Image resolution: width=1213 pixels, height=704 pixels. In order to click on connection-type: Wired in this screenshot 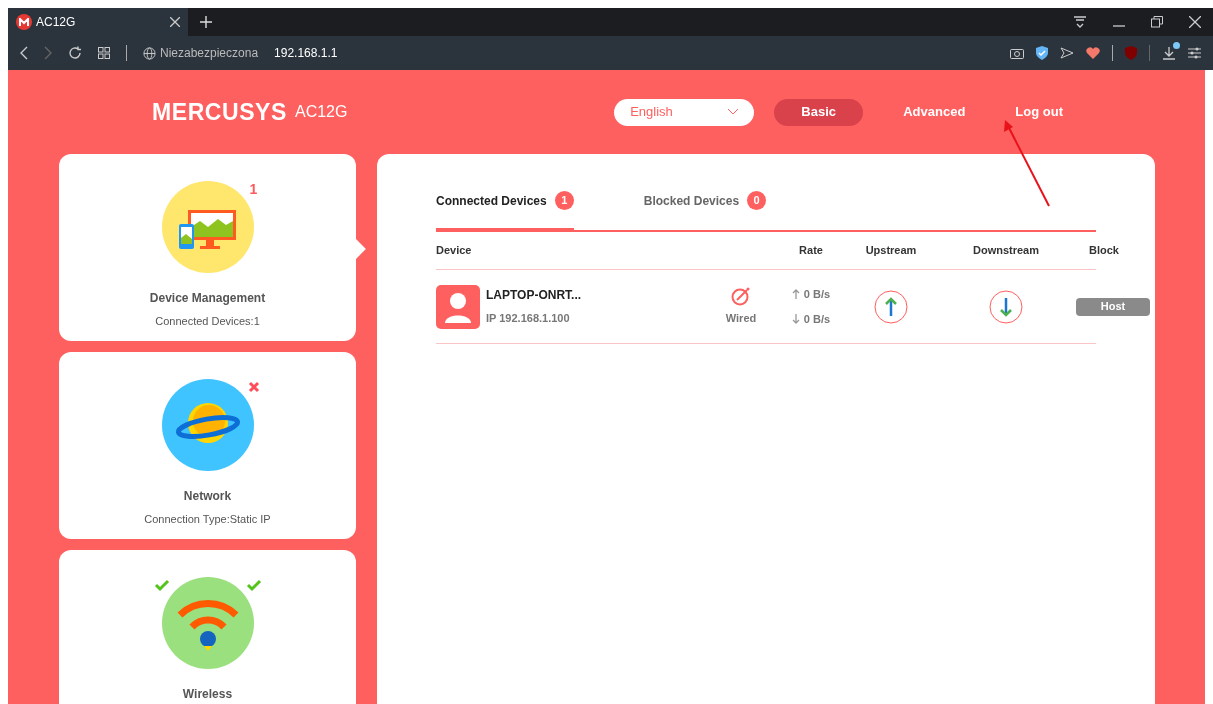, I will do `click(741, 319)`.